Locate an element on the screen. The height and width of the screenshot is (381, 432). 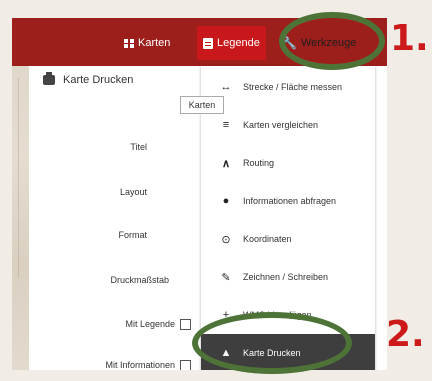
printer-icon is located at coordinates (49, 78).